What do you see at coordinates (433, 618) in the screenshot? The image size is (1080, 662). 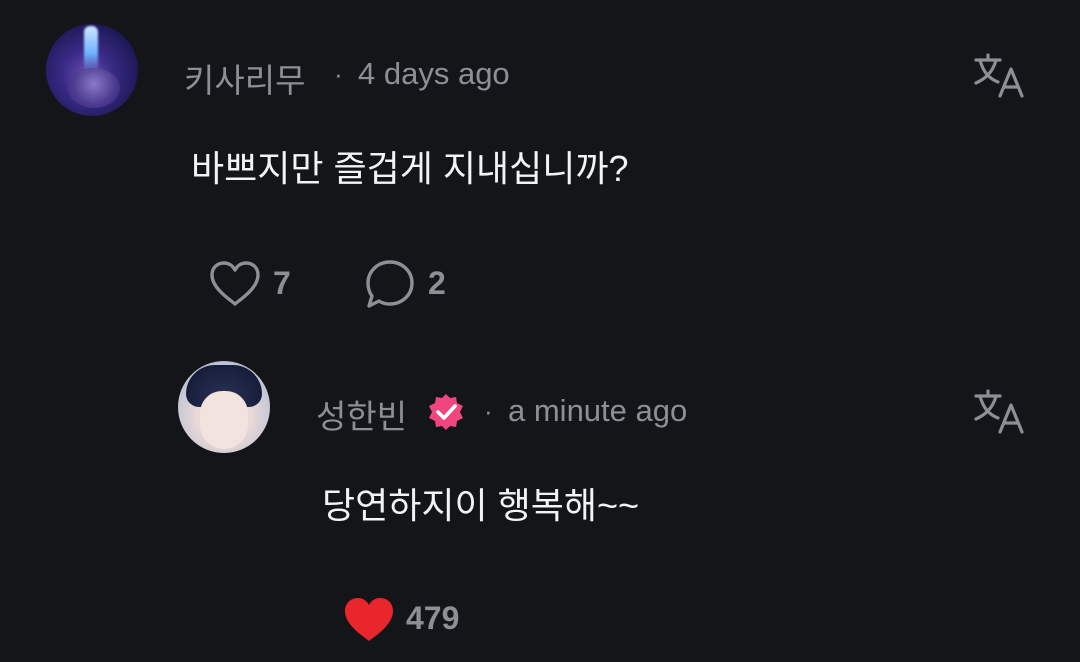 I see `reply-like-count: 479` at bounding box center [433, 618].